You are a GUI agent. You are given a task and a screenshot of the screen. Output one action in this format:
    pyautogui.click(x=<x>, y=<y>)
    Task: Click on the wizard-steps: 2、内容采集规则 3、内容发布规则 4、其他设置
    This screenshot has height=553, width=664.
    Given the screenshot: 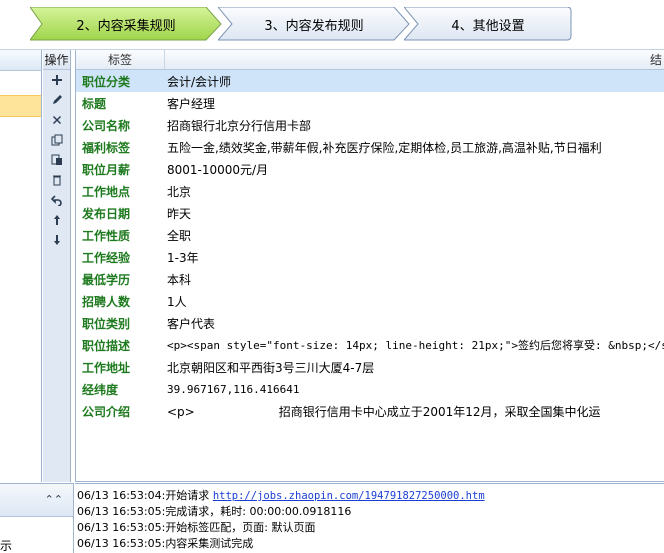 What is the action you would take?
    pyautogui.click(x=332, y=25)
    